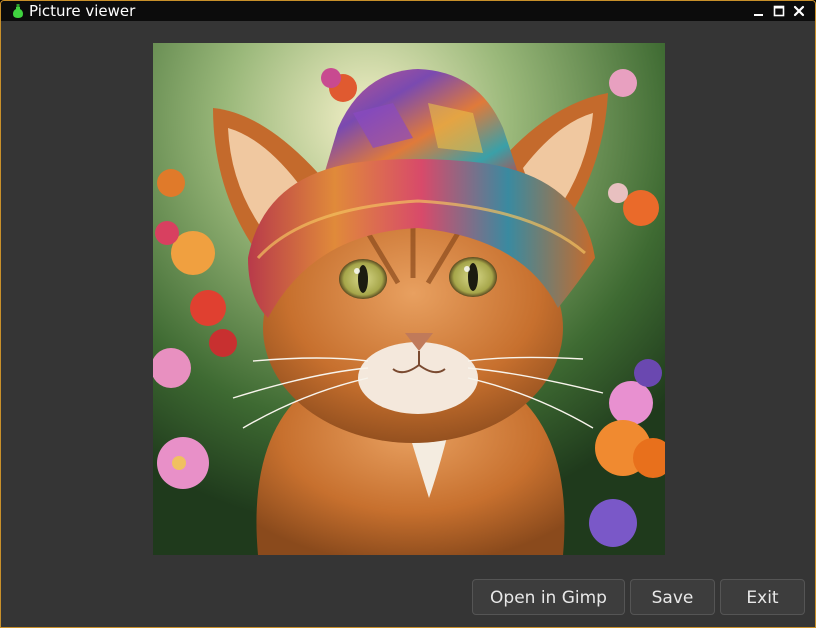 The height and width of the screenshot is (628, 816). I want to click on title-bar: Picture viewer, so click(408, 11).